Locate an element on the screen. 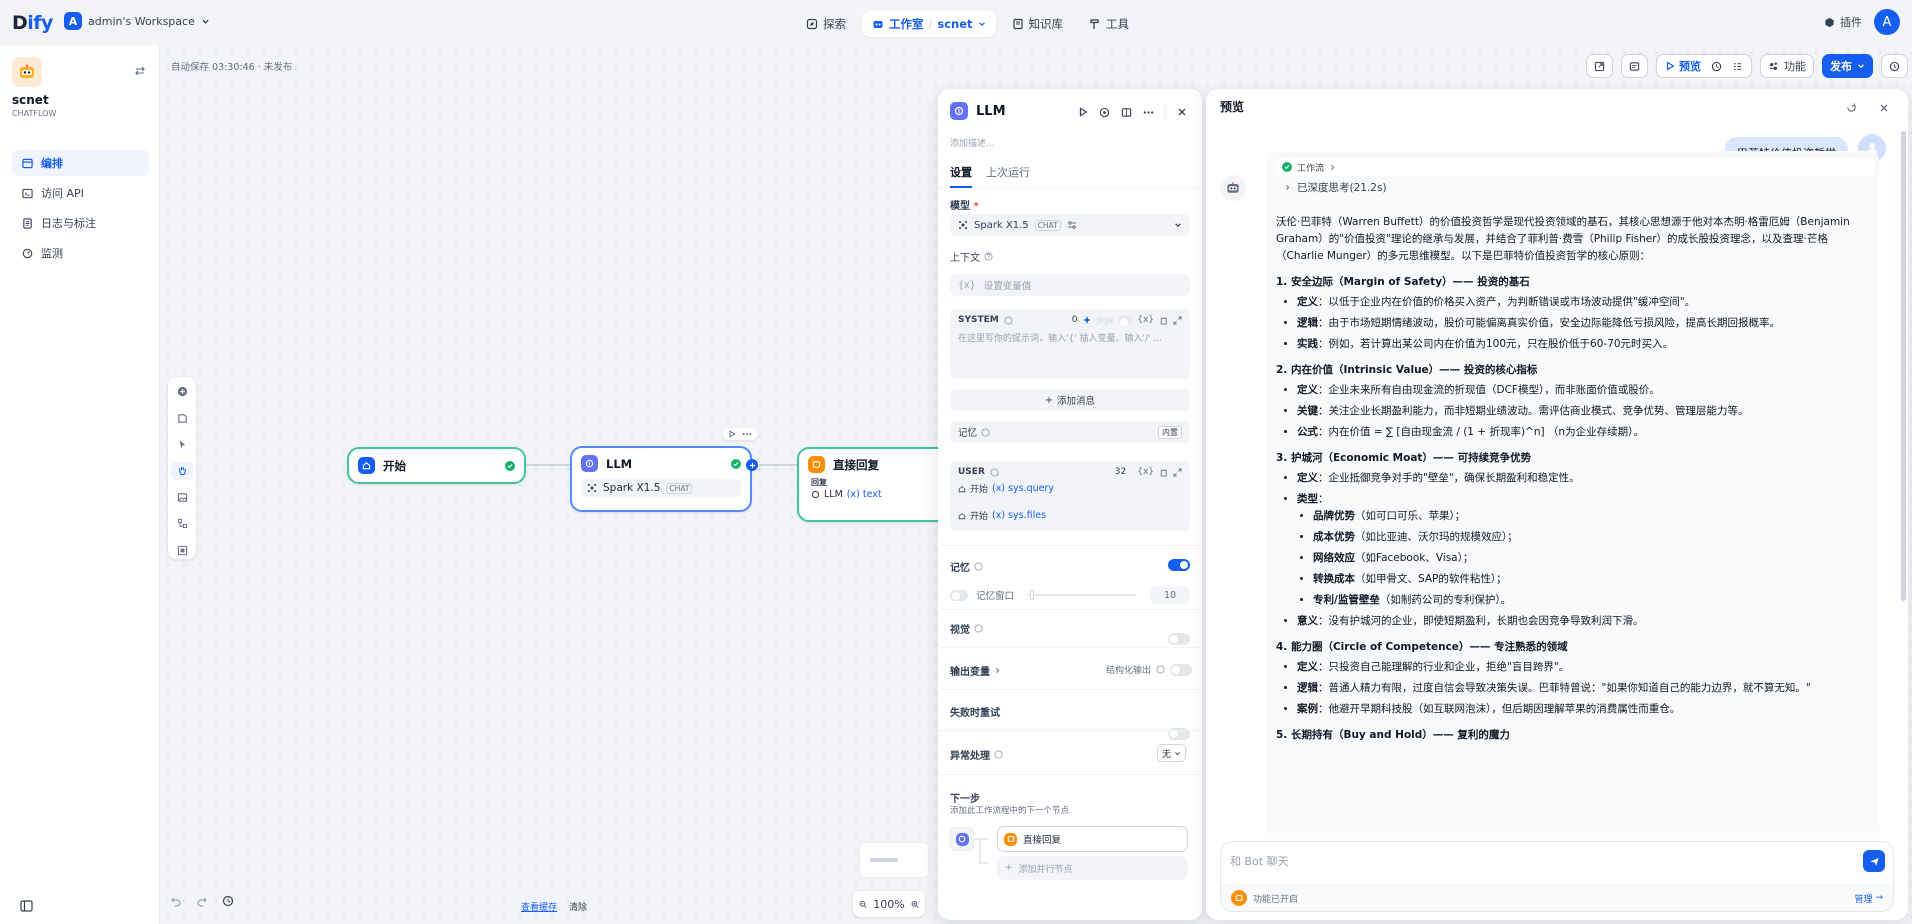 The width and height of the screenshot is (1912, 924). export-image-tool is located at coordinates (182, 497).